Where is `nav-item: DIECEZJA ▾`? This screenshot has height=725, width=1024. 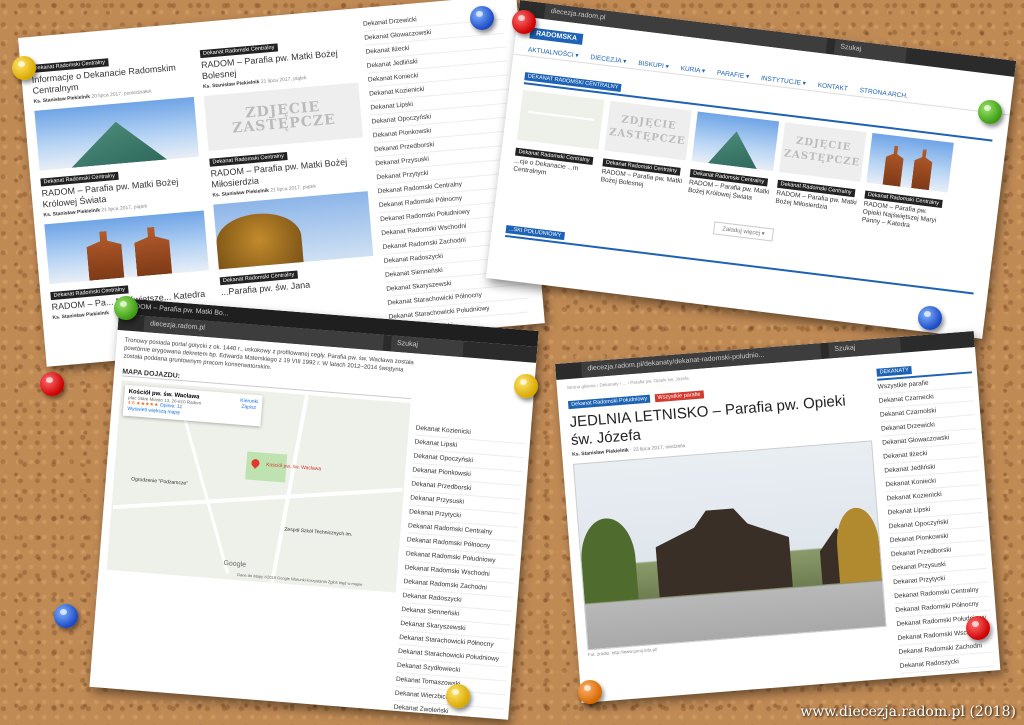 nav-item: DIECEZJA ▾ is located at coordinates (608, 59).